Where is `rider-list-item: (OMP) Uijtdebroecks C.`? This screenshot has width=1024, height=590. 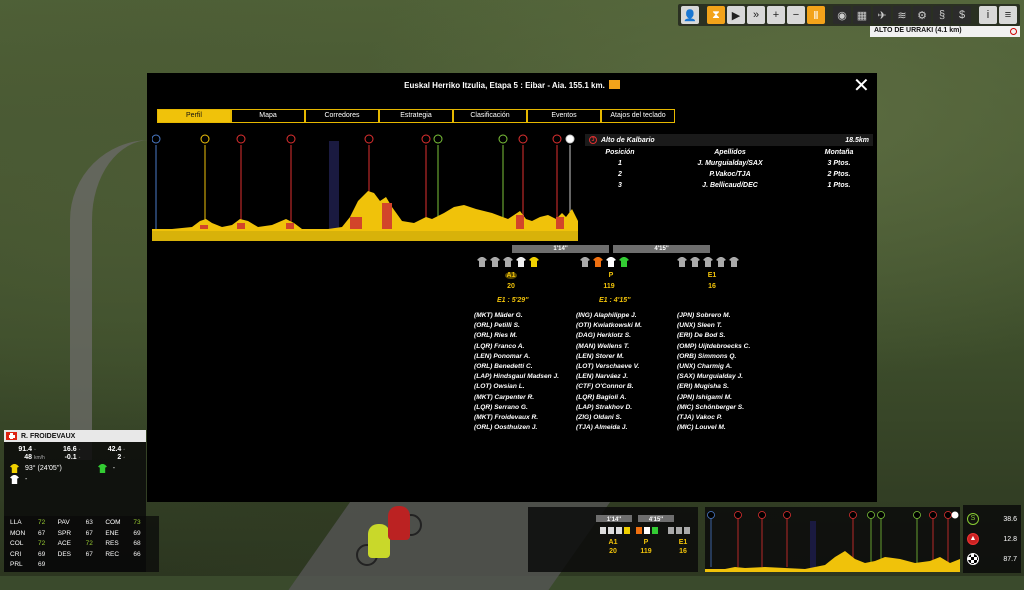
rider-list-item: (OMP) Uijtdebroecks C. is located at coordinates (713, 347).